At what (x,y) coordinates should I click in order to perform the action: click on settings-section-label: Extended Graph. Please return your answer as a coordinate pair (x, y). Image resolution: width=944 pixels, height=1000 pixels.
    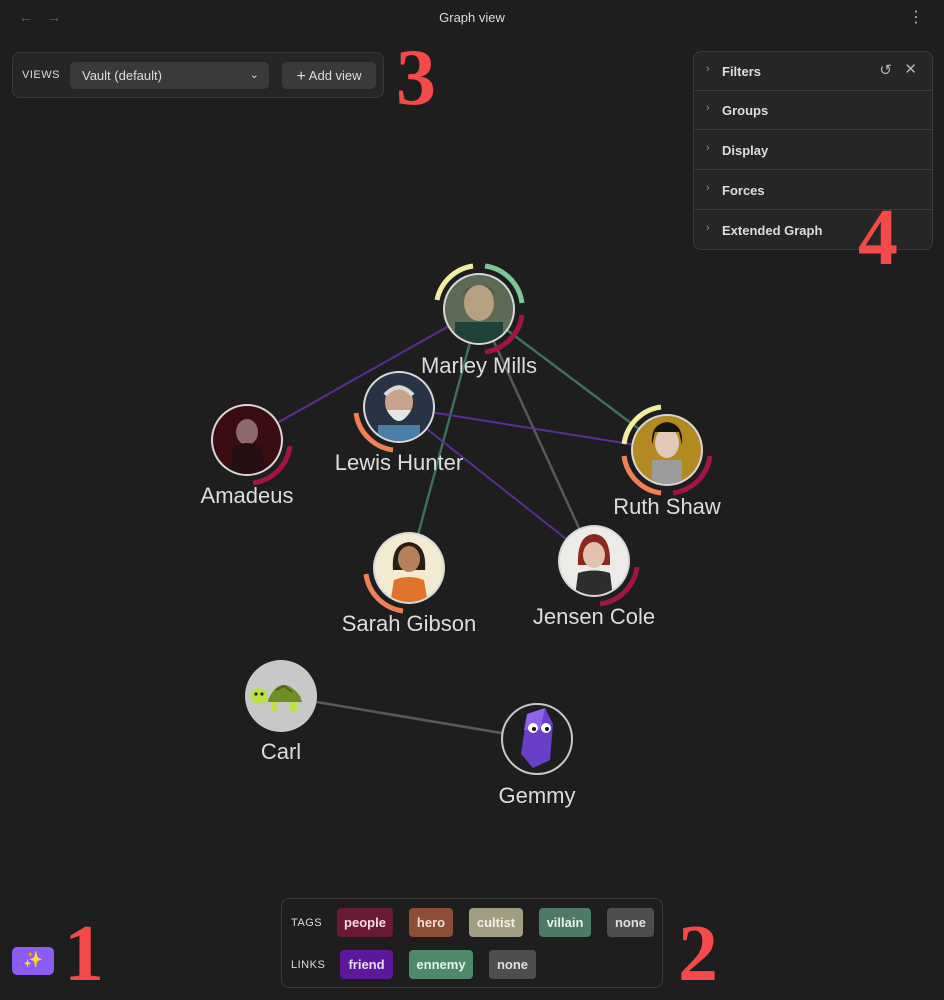
    Looking at the image, I should click on (772, 230).